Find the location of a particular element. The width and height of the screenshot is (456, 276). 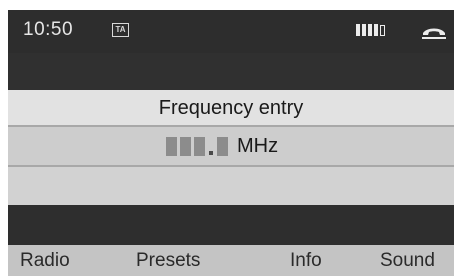

frequency-input-row: MHz is located at coordinates (231, 147).